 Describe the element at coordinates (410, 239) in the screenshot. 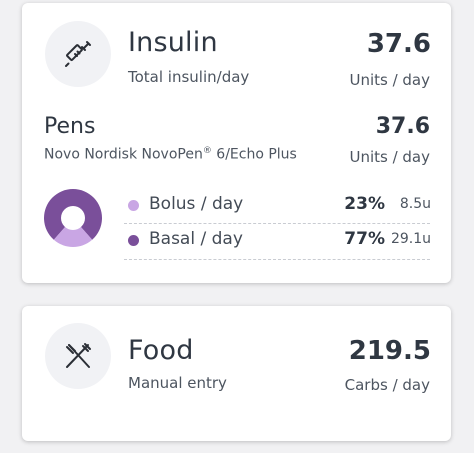

I see `basal-amount: 29.1u` at that location.